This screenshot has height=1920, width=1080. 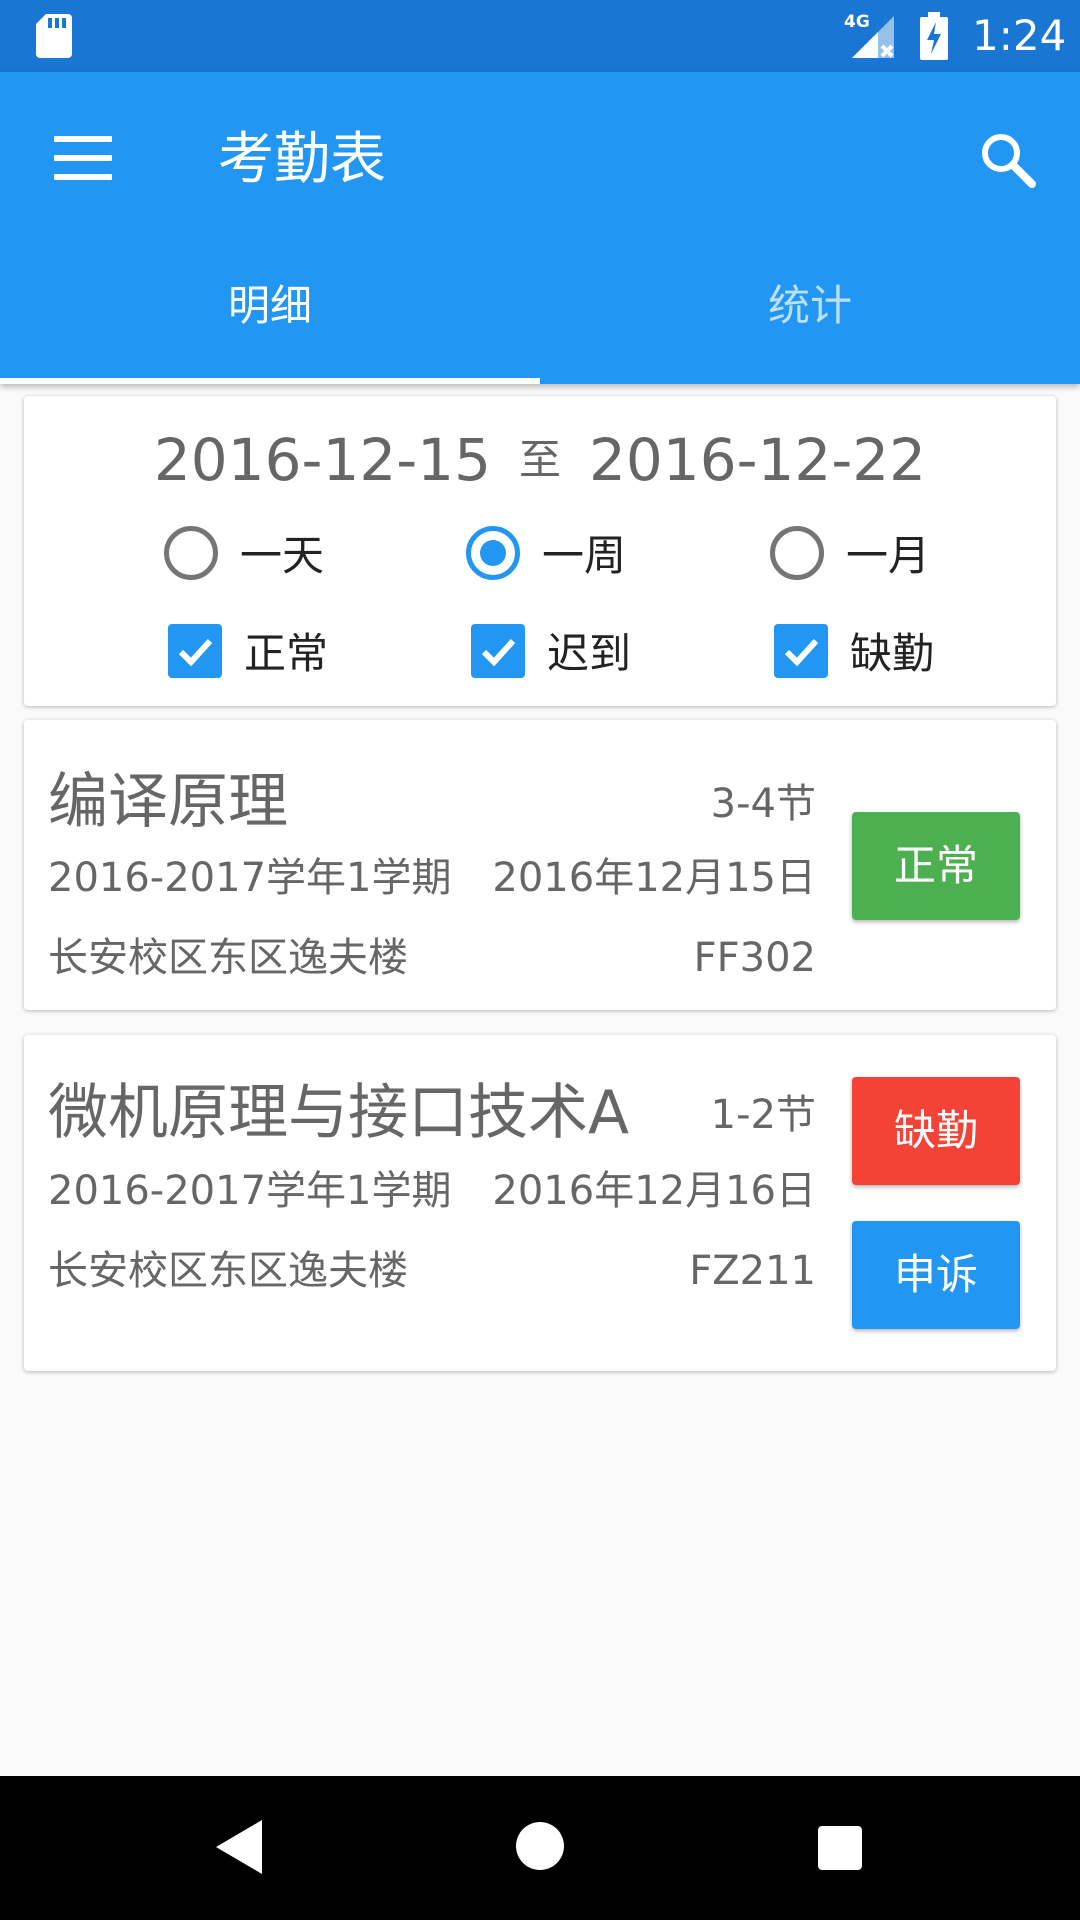 I want to click on checkbox-late: 迟到, so click(x=551, y=650).